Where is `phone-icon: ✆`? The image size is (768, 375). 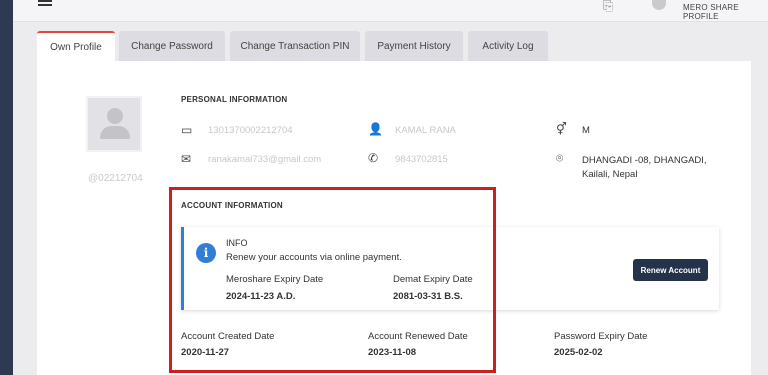
phone-icon: ✆ is located at coordinates (373, 158).